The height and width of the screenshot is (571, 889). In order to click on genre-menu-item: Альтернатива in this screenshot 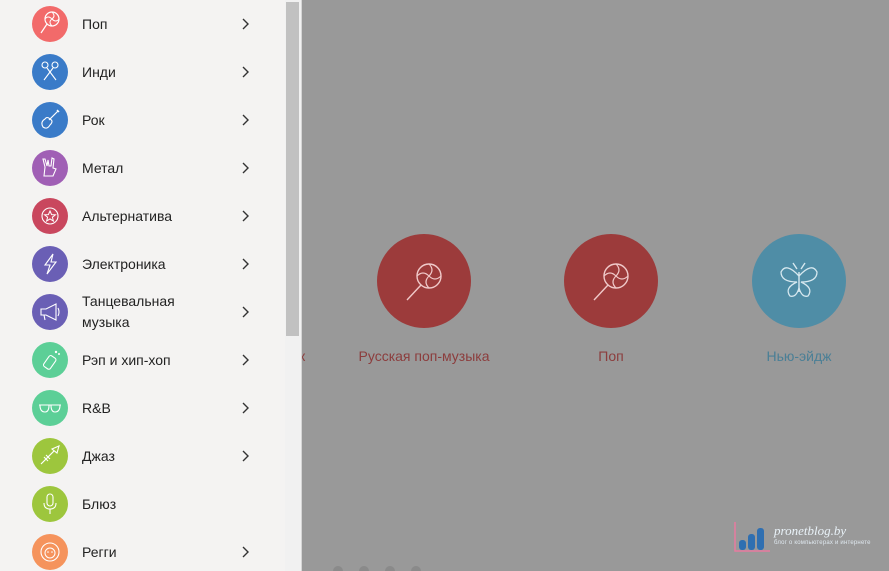, I will do `click(142, 216)`.